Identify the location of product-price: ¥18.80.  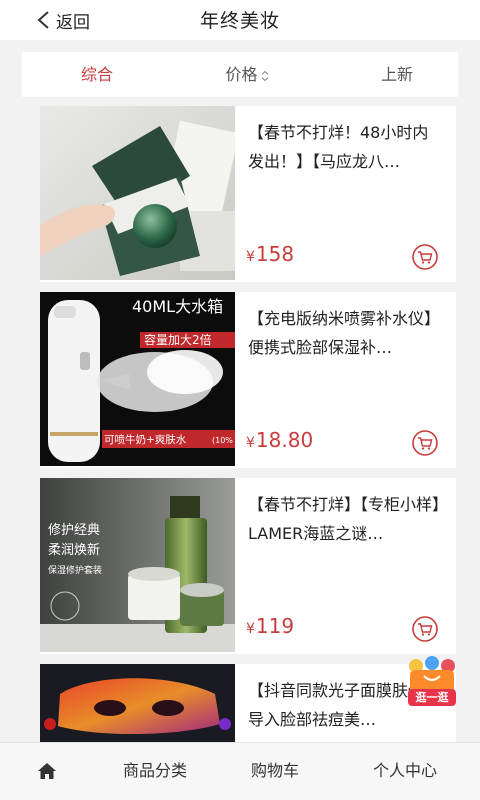
(279, 440).